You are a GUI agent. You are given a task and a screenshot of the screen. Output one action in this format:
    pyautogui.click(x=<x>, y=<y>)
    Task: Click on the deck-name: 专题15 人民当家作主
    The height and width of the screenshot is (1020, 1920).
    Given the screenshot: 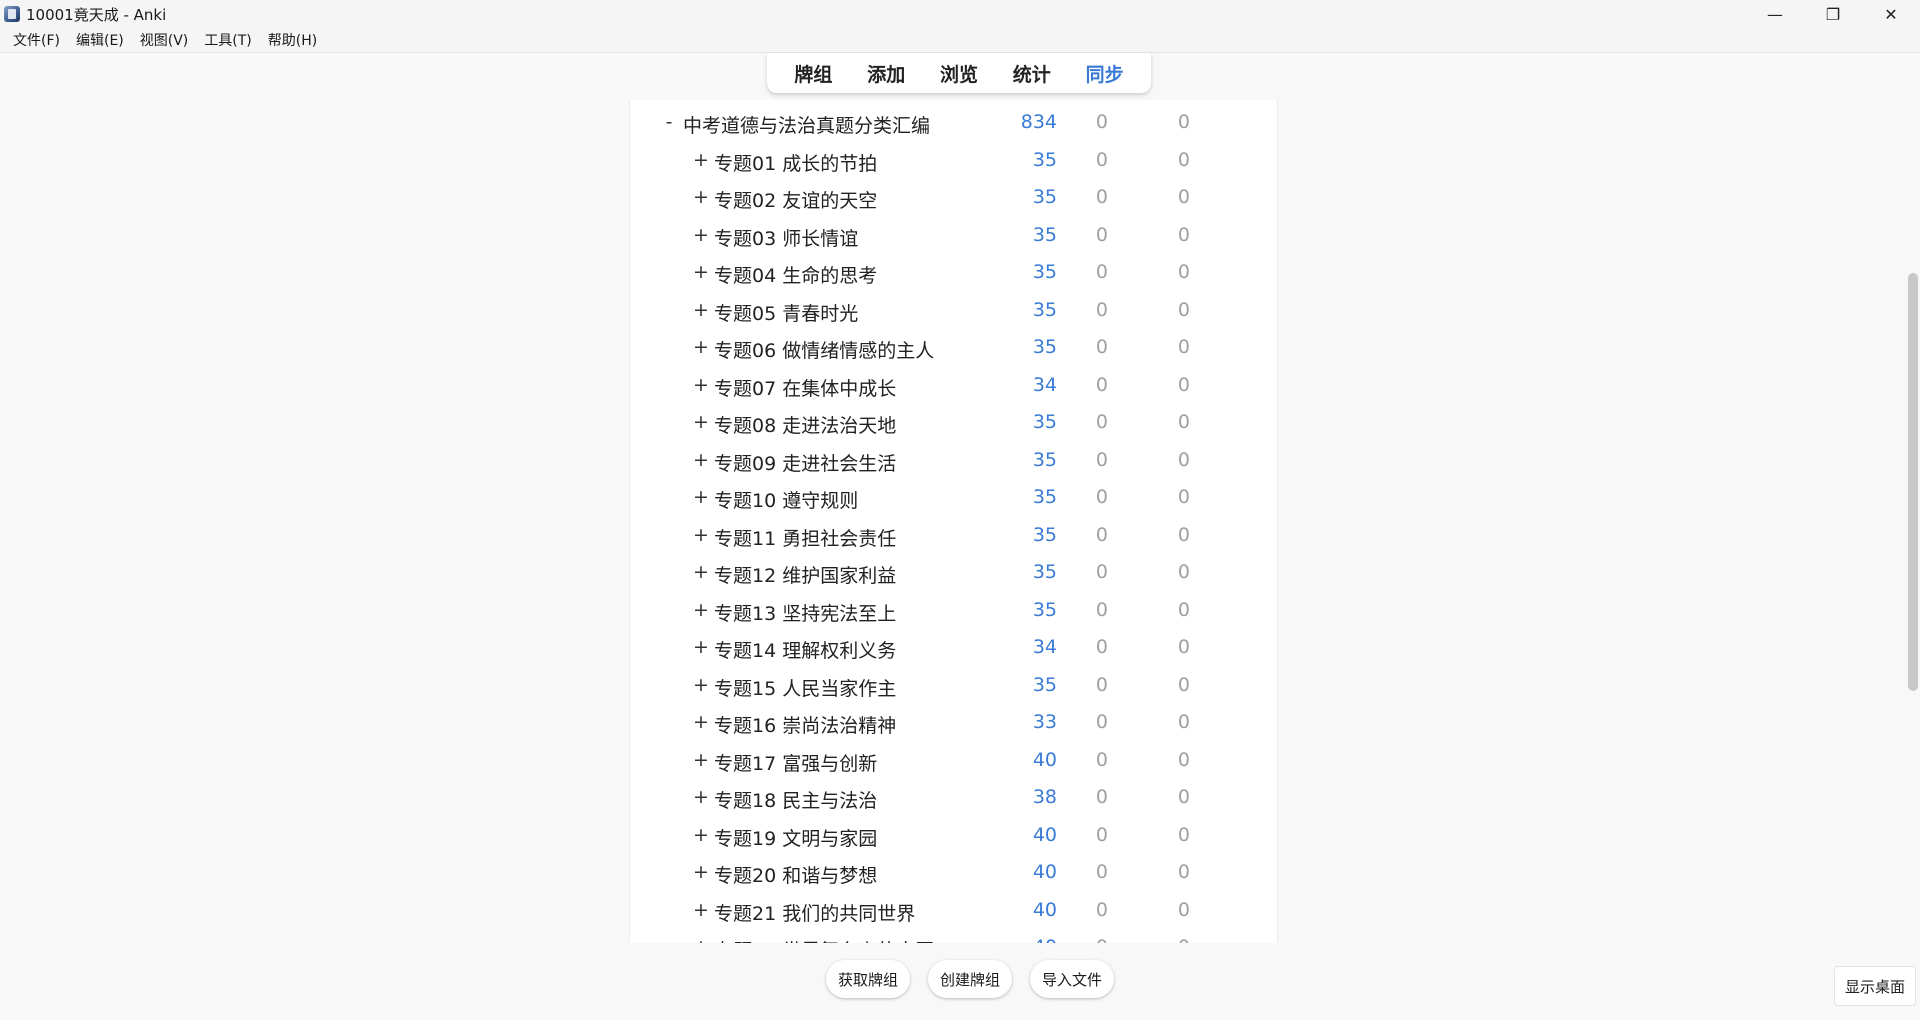 What is the action you would take?
    pyautogui.click(x=805, y=687)
    